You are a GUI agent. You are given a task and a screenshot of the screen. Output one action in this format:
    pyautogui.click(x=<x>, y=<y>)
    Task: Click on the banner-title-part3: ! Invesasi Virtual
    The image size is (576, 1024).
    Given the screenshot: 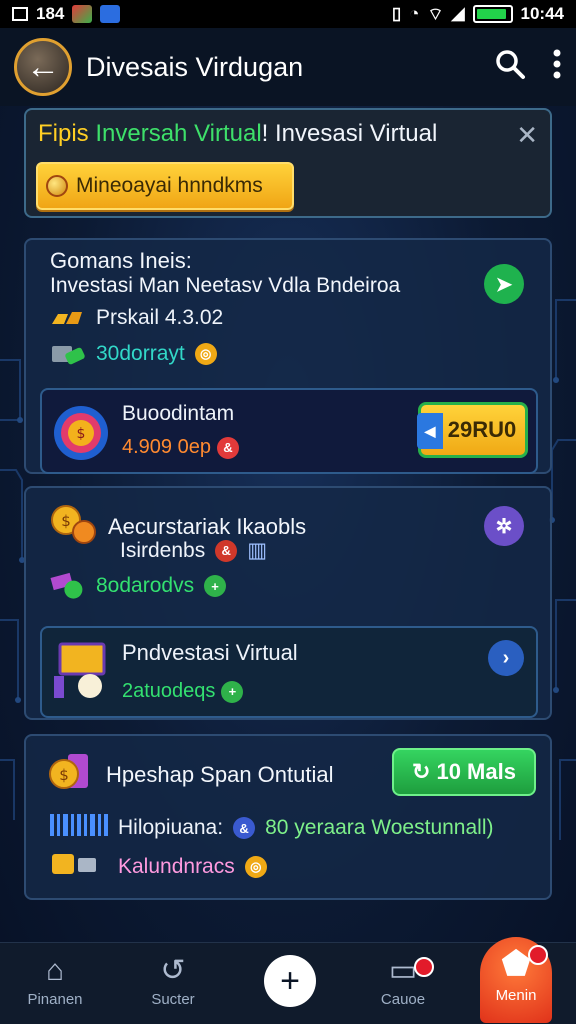 What is the action you would take?
    pyautogui.click(x=349, y=133)
    